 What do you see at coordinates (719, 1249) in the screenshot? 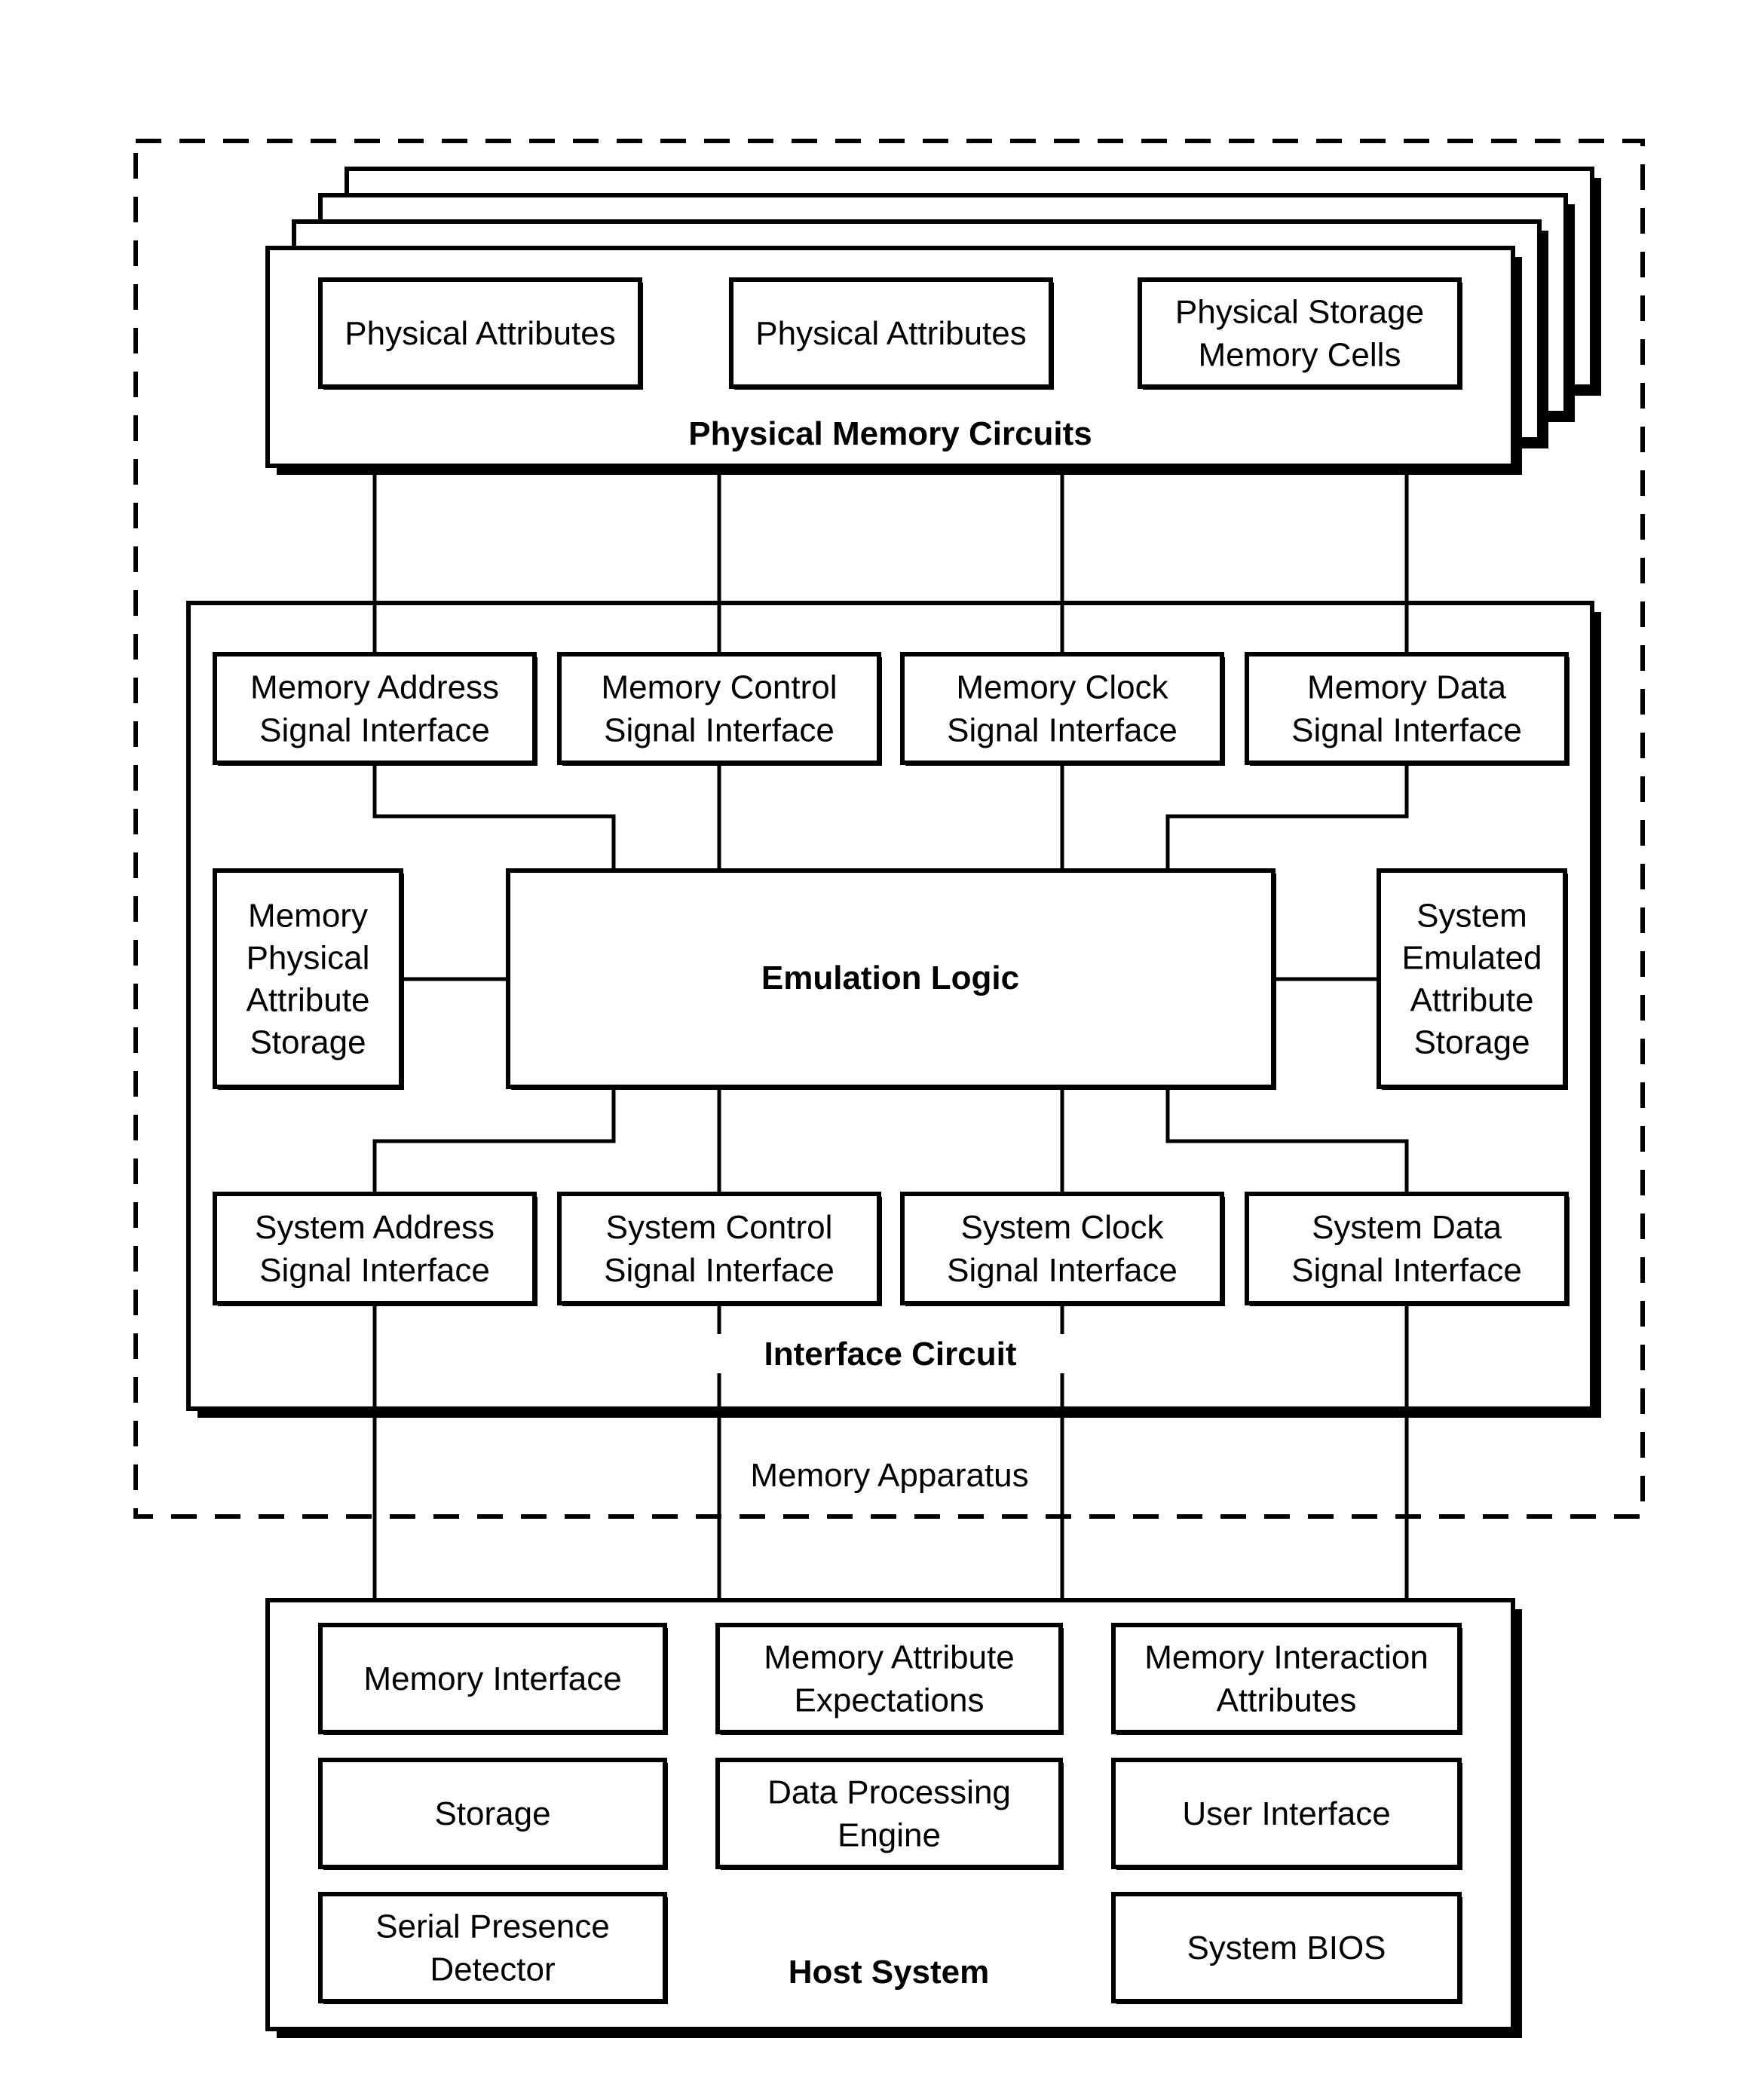
I see `system-side-system-control-signal-interface: System Control Signal Interface` at bounding box center [719, 1249].